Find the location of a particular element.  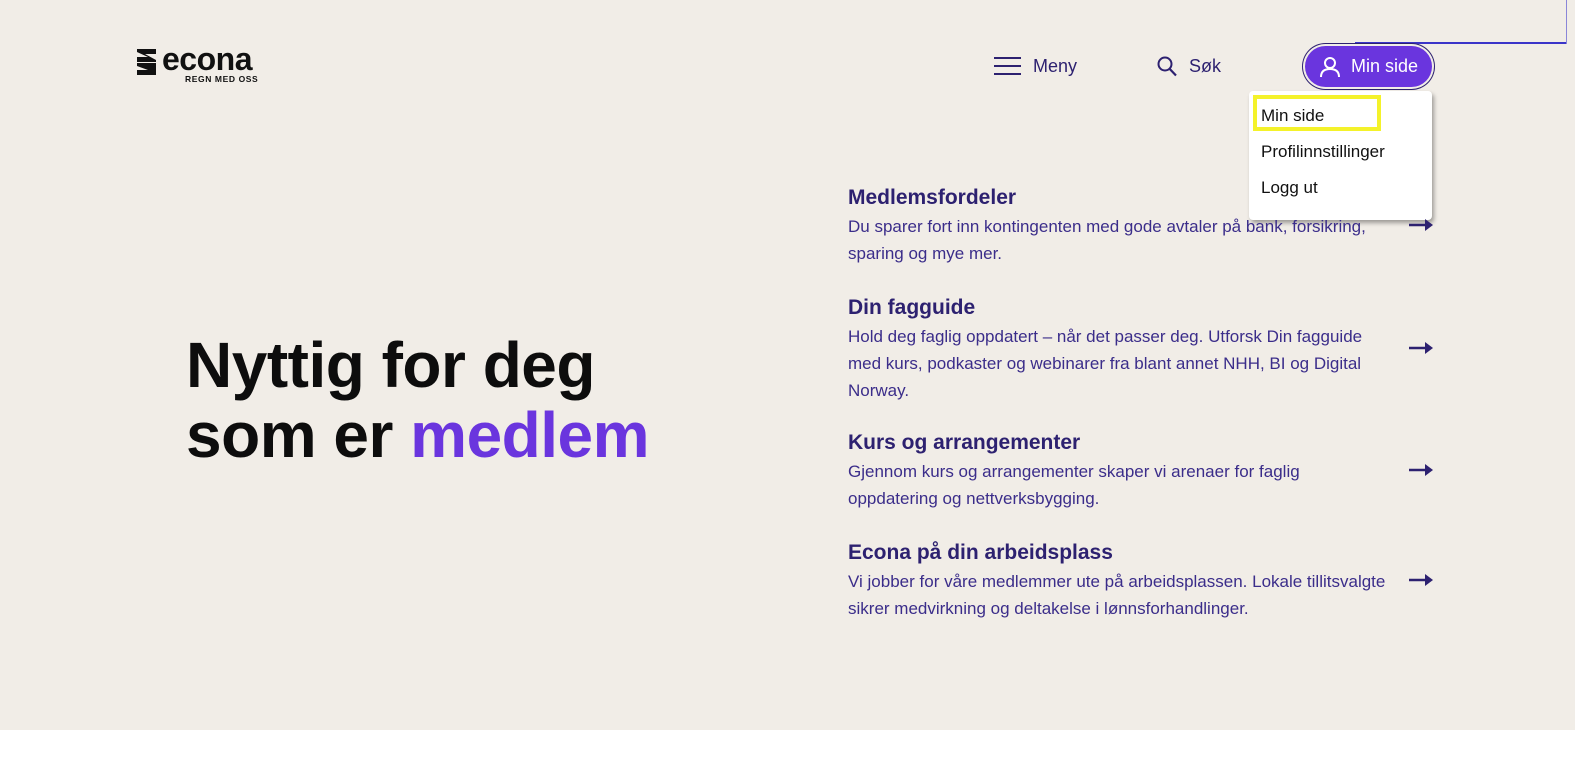

econa-logo-mark-icon is located at coordinates (146, 62).